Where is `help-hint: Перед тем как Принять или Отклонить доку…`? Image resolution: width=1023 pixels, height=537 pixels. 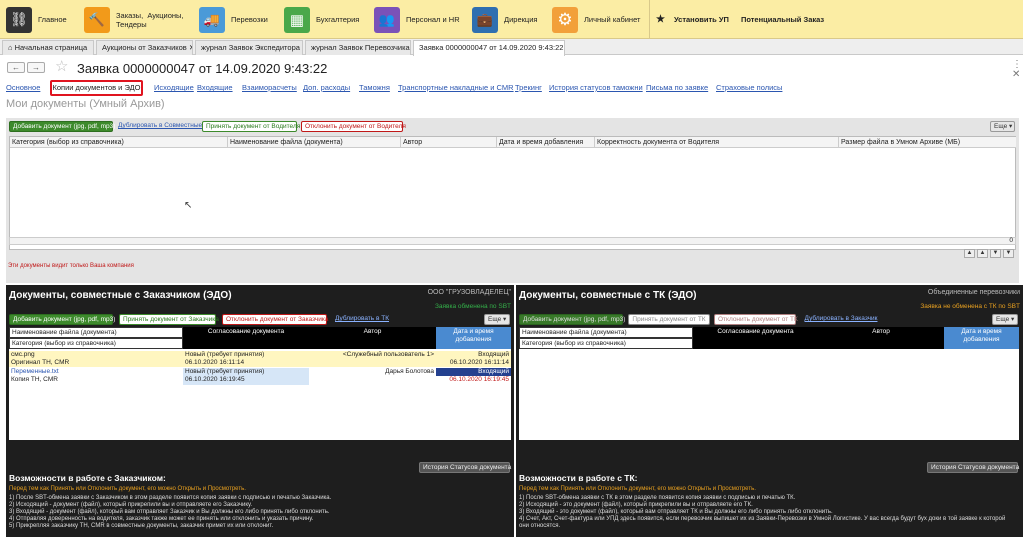 help-hint: Перед тем как Принять или Отклонить доку… is located at coordinates (127, 489).